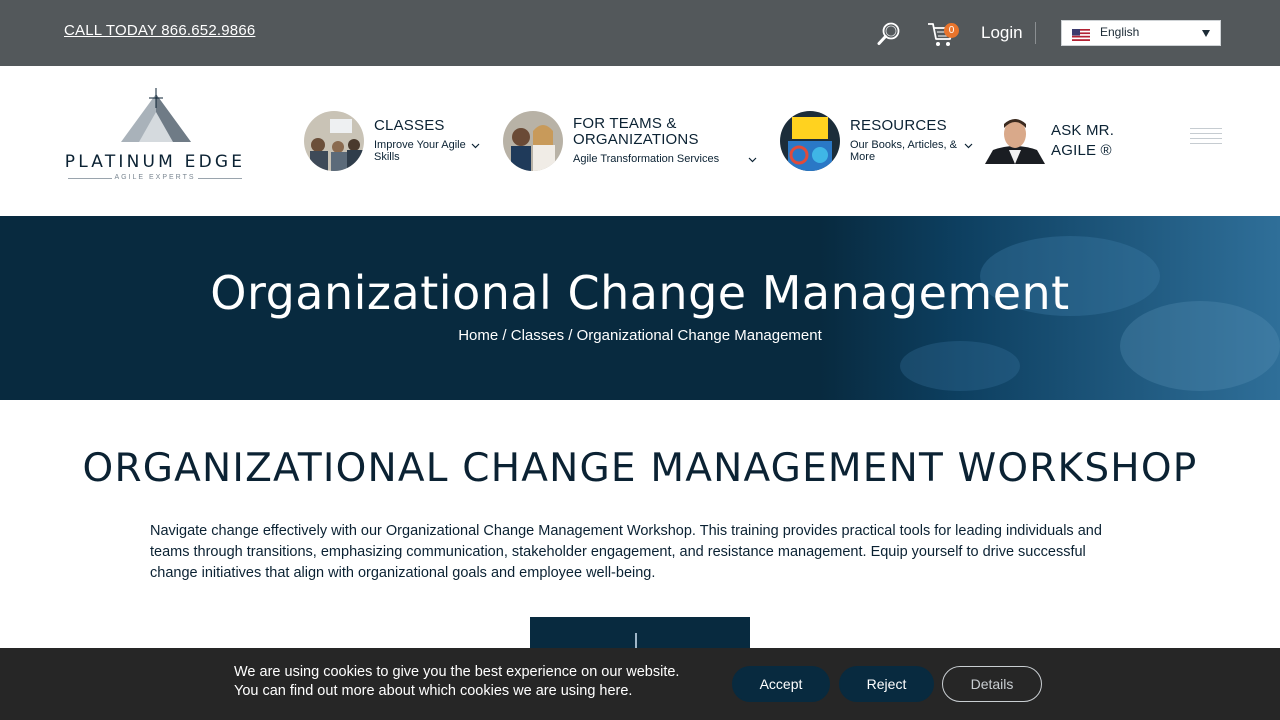  Describe the element at coordinates (537, 335) in the screenshot. I see `breadcrumb-classes-link: Classes` at that location.